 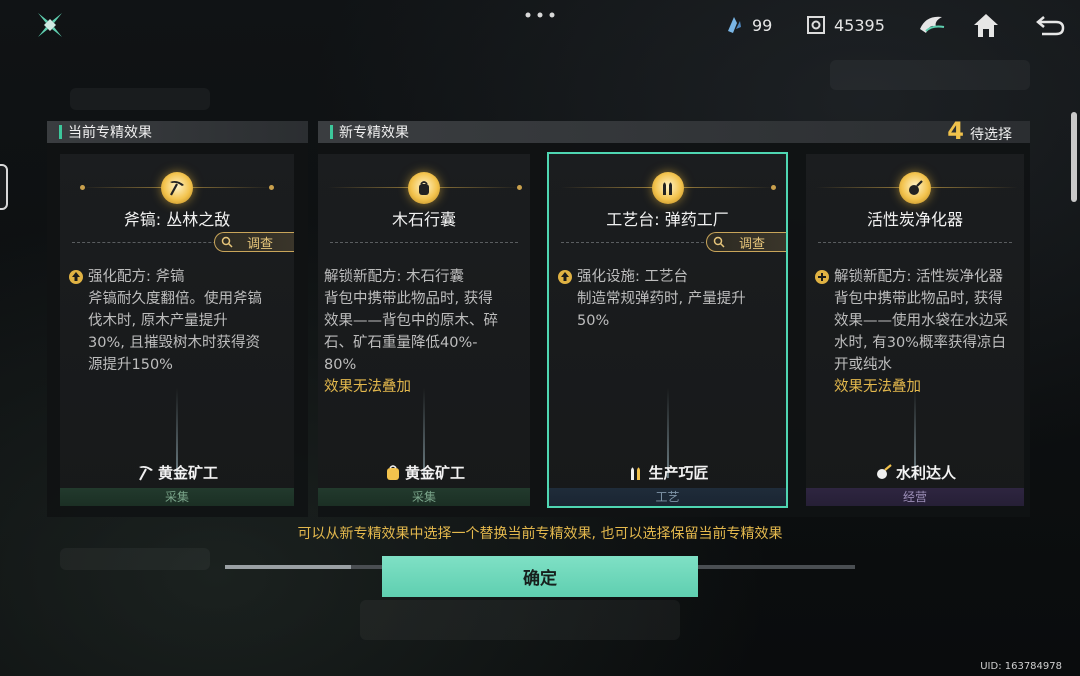 I want to click on description-line: 解锁新配方: 木石行囊, so click(x=394, y=277).